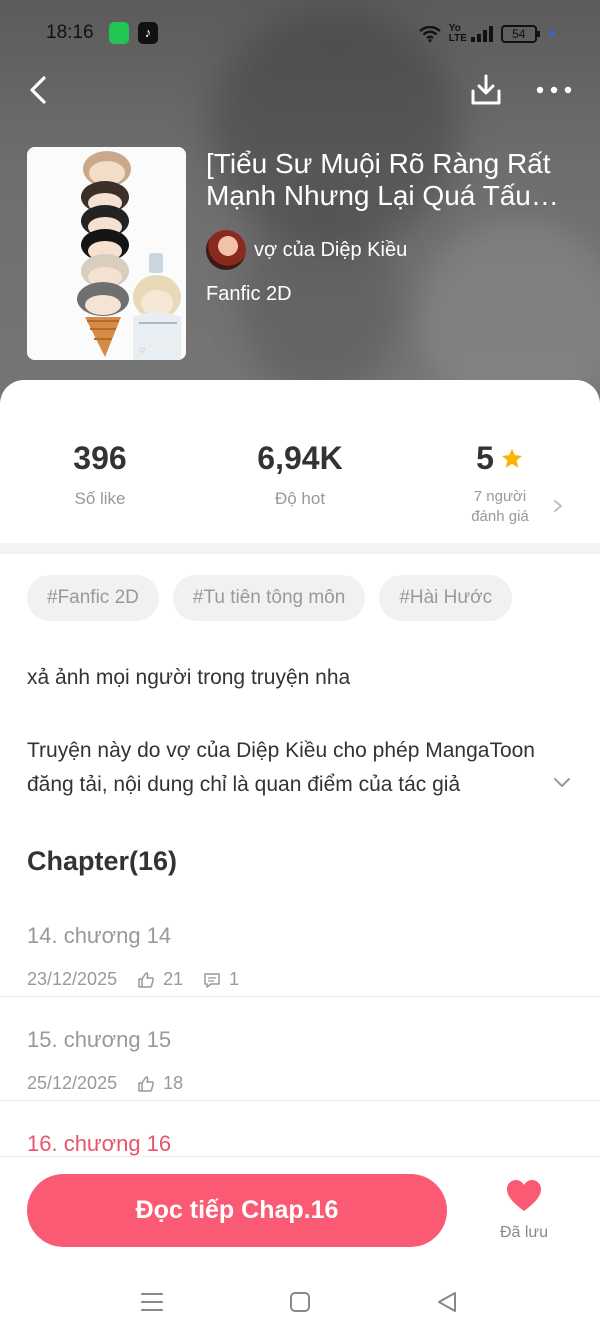  I want to click on hot-label: Độ hot, so click(300, 498).